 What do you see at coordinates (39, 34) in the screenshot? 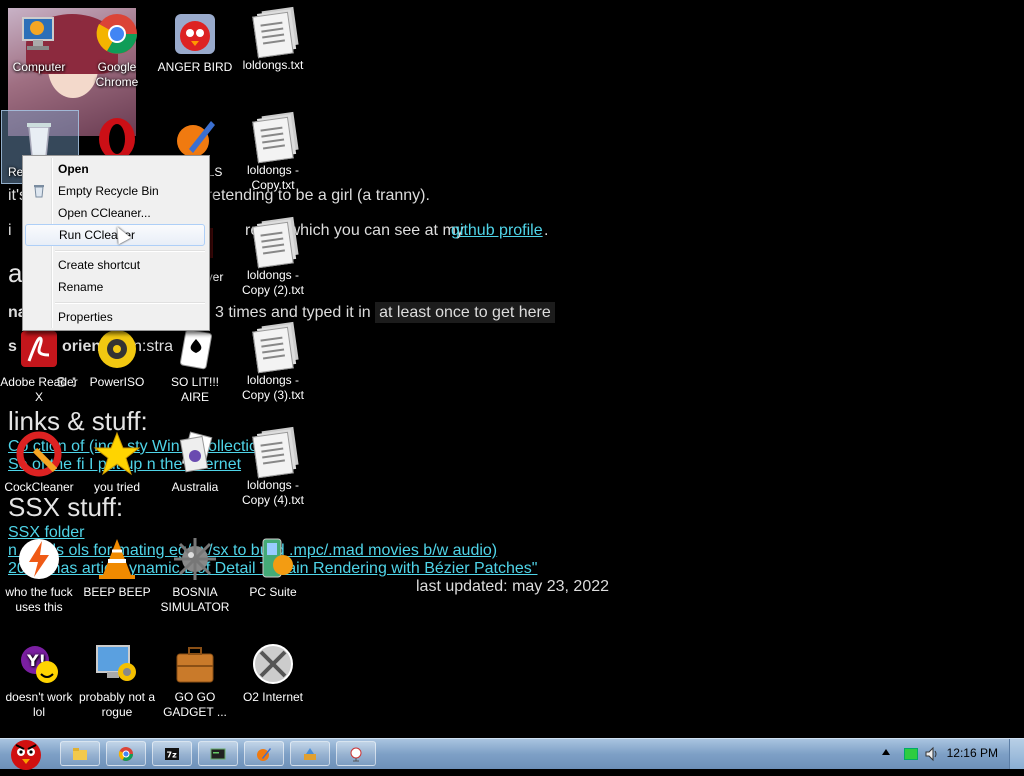
I see `computer-icon` at bounding box center [39, 34].